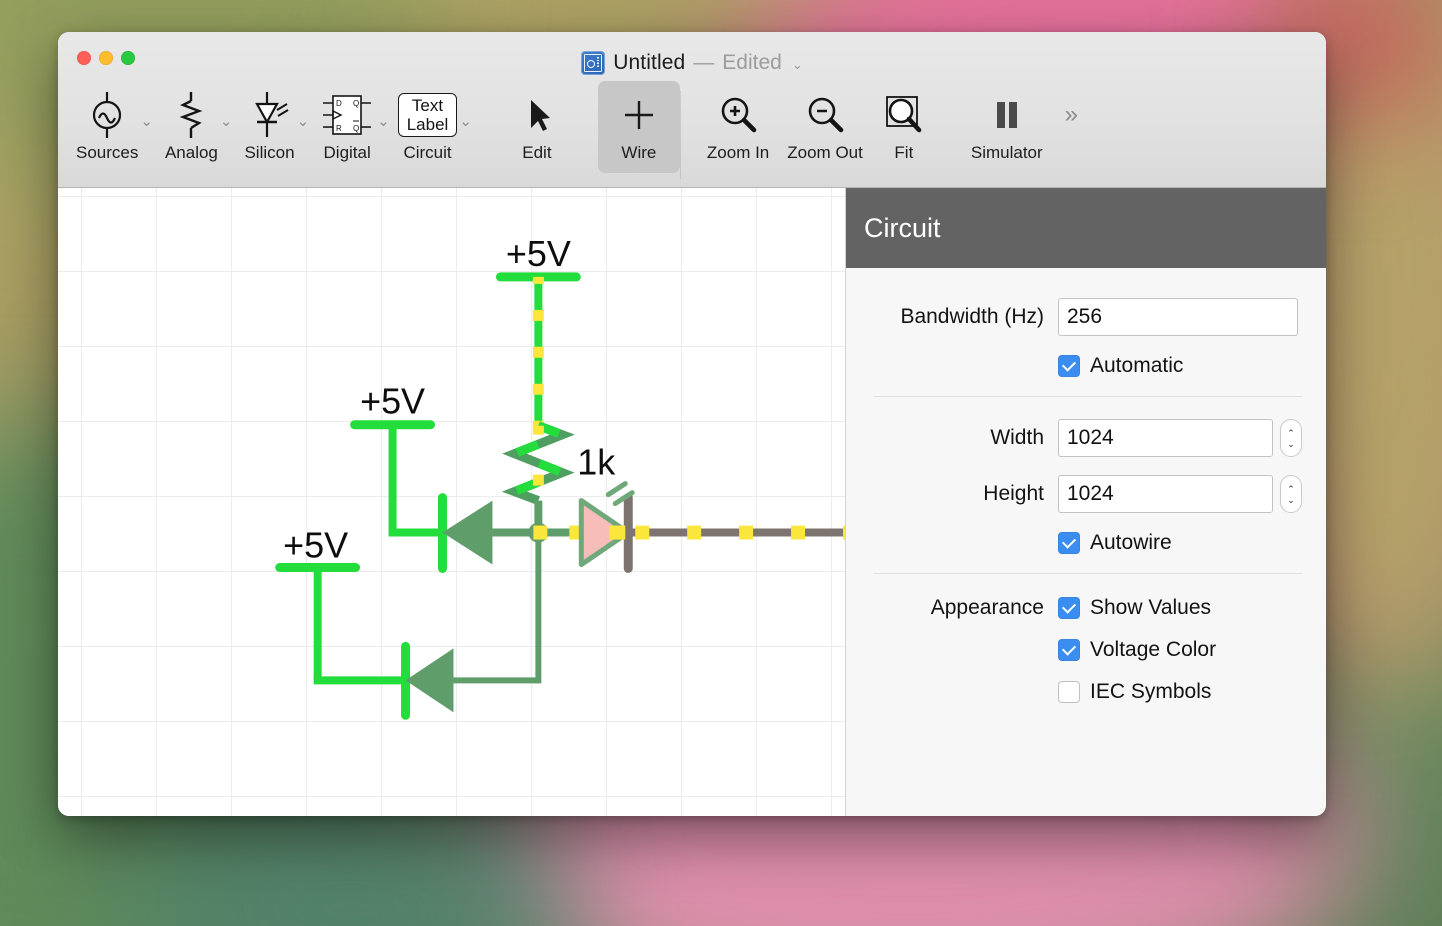  What do you see at coordinates (1165, 438) in the screenshot?
I see `width-input: 1024` at bounding box center [1165, 438].